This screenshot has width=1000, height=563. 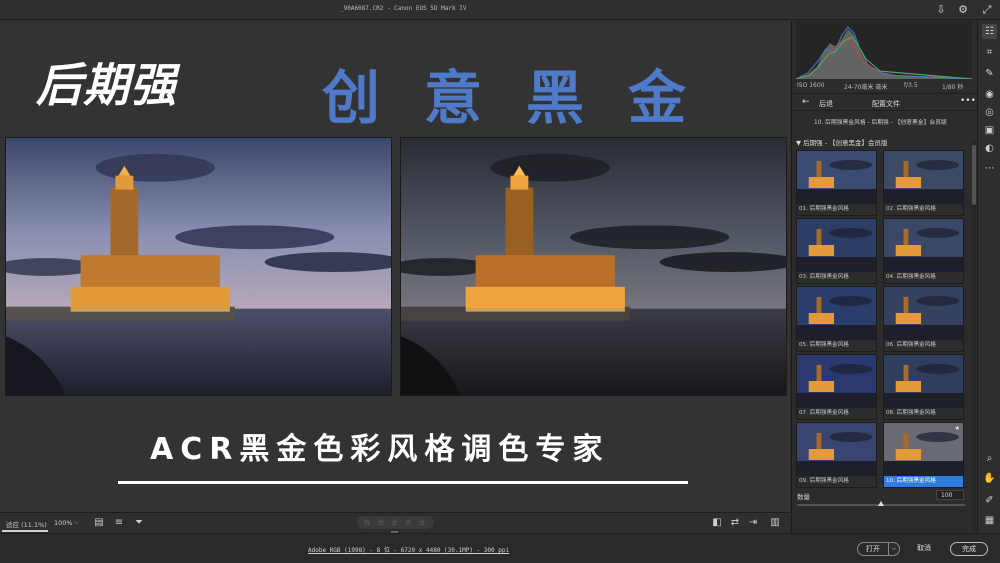 I want to click on preset-label: 03. 后期强黑金风格, so click(x=836, y=277).